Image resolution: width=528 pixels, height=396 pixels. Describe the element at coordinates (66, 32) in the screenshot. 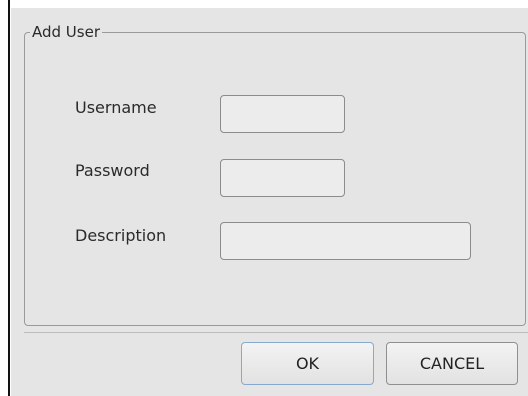

I see `groupbox-title: Add User` at that location.